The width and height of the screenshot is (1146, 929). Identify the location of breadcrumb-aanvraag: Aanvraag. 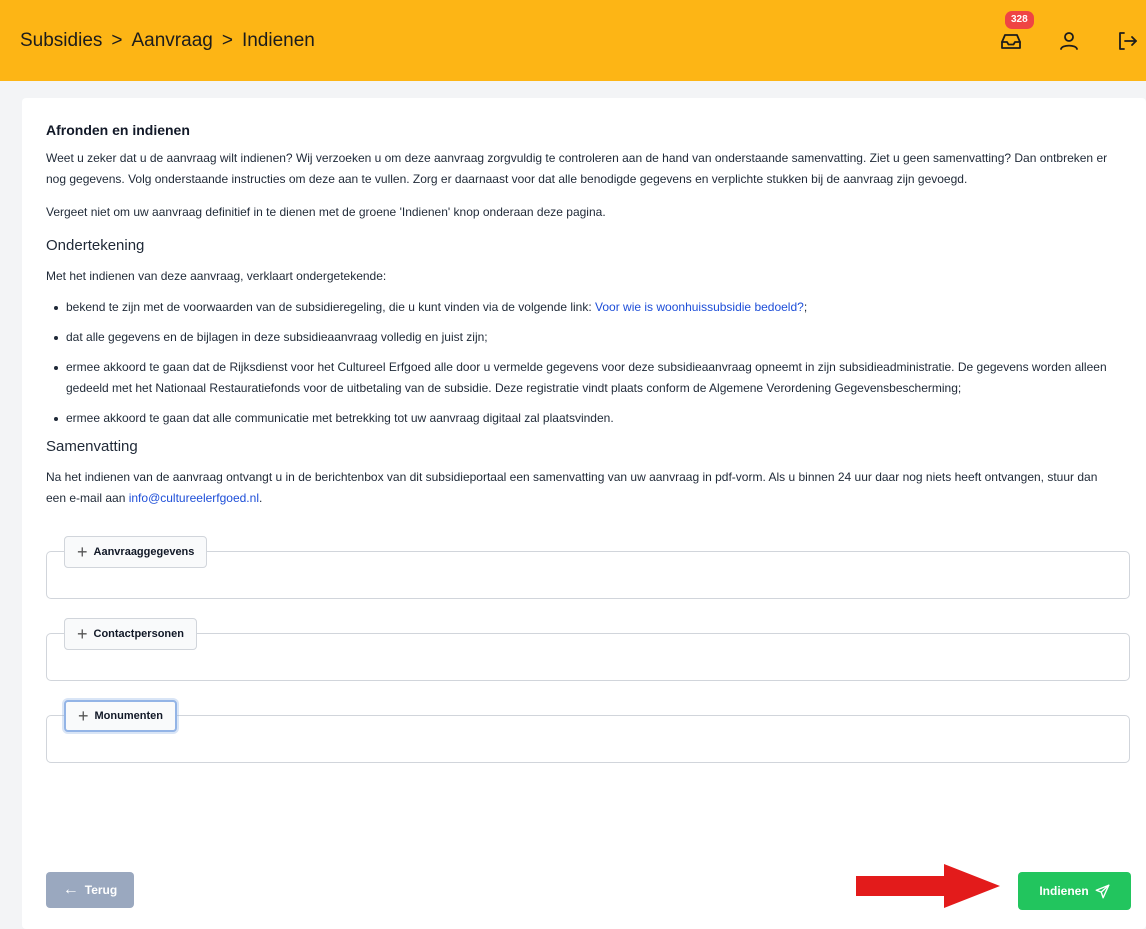
(172, 41).